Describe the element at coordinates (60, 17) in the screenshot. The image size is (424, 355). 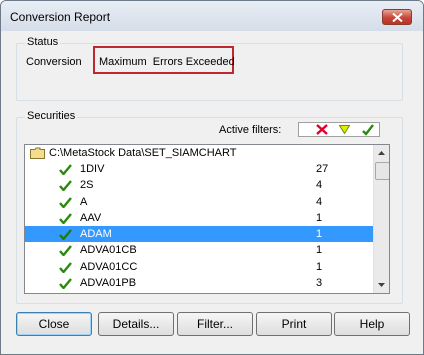
I see `window-title: Conversion Report` at that location.